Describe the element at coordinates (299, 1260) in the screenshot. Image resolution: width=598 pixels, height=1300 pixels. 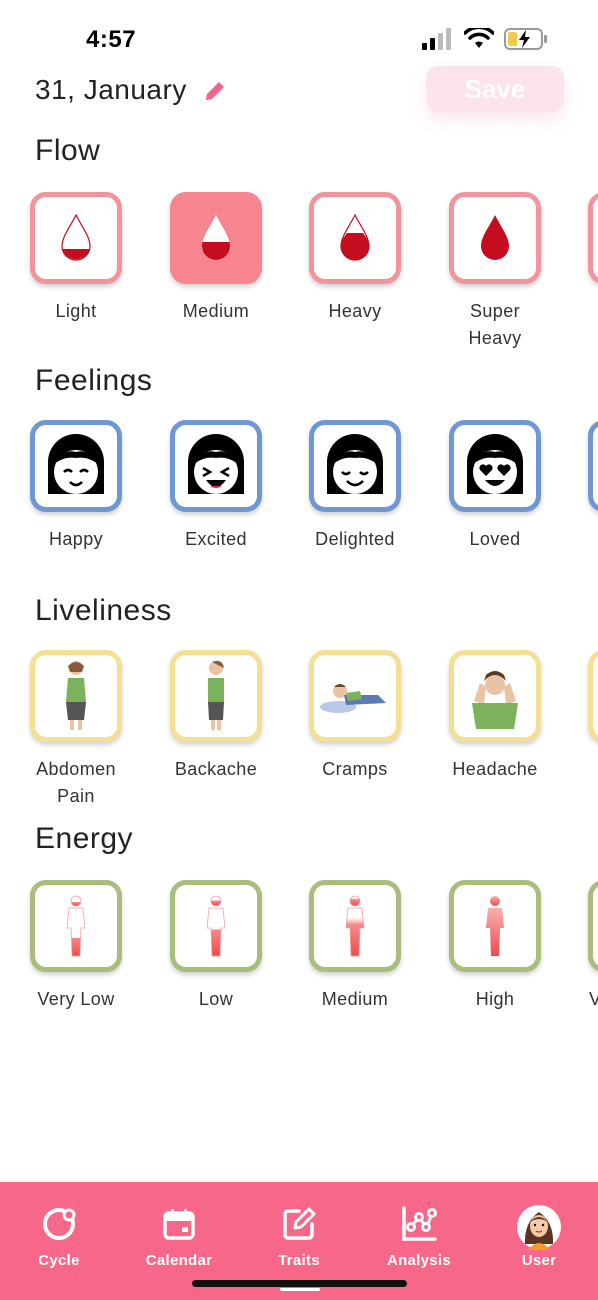
I see `tab-label: Traits` at that location.